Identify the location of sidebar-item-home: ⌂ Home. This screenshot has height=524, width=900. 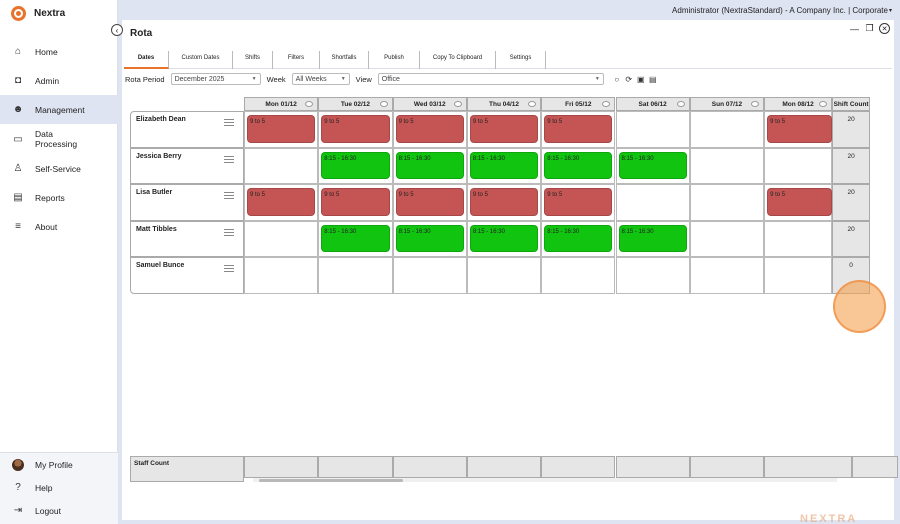
(59, 51).